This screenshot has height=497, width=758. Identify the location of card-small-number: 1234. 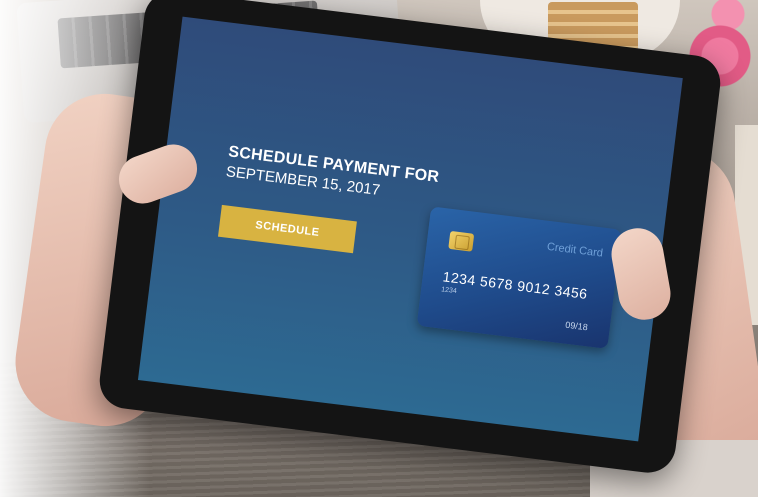
(449, 291).